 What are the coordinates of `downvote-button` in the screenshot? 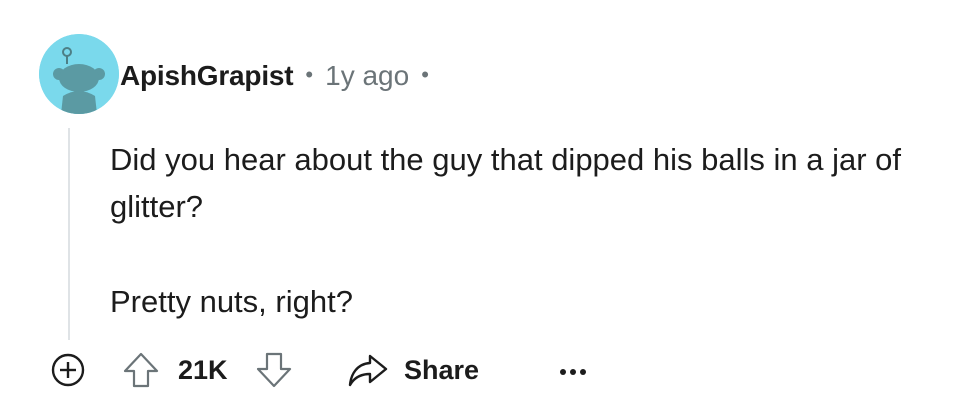 It's located at (274, 370).